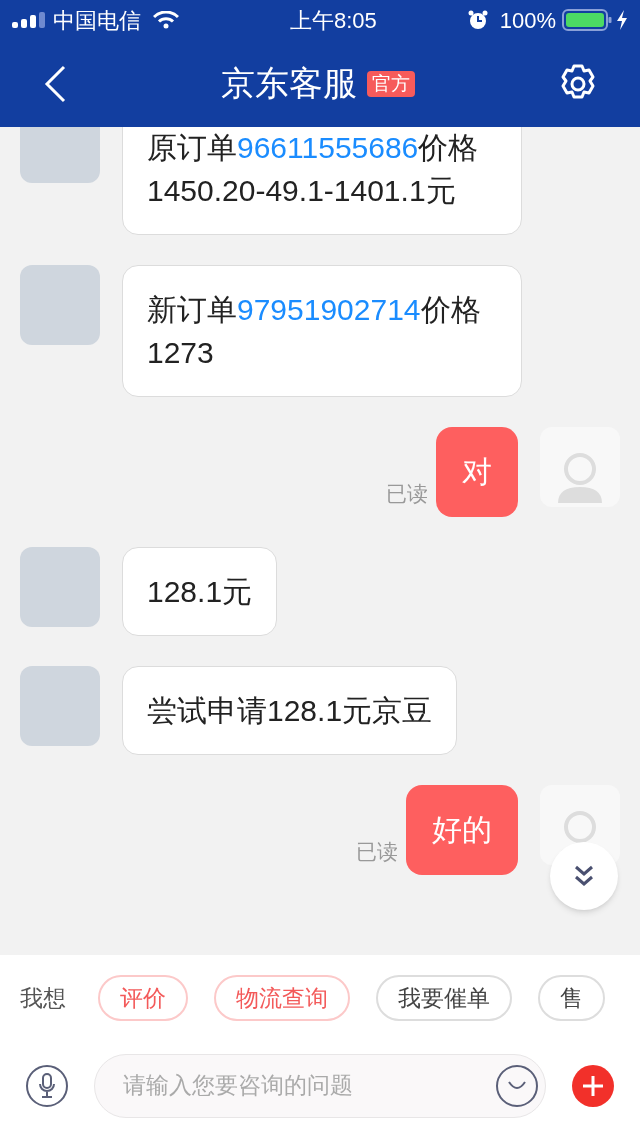 This screenshot has width=640, height=1136. I want to click on agent-message-bubble: 原订单96611555686价格1450.20-49.1-1401.1元, so click(322, 181).